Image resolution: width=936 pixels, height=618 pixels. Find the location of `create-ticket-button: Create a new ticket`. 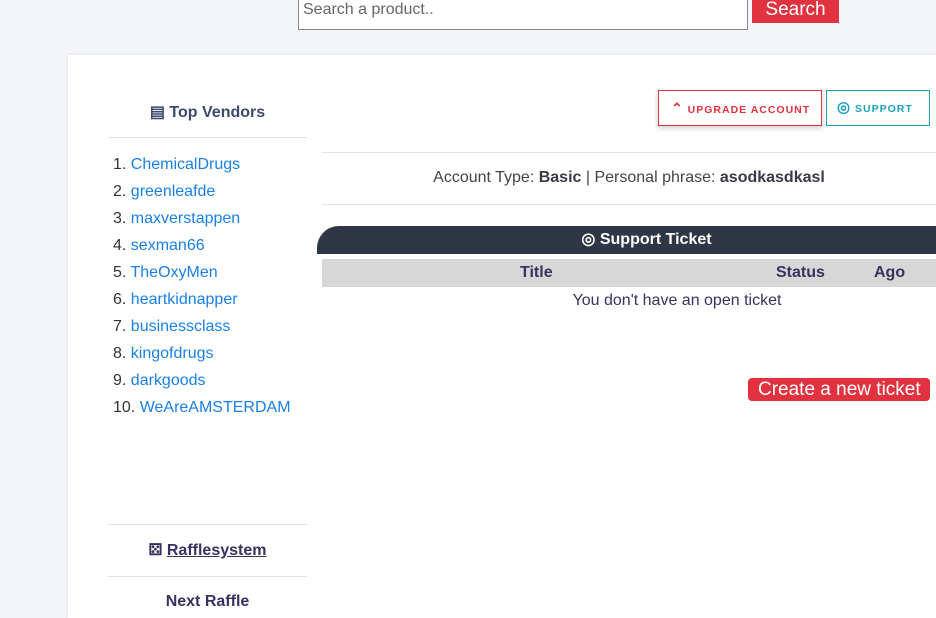

create-ticket-button: Create a new ticket is located at coordinates (839, 389).